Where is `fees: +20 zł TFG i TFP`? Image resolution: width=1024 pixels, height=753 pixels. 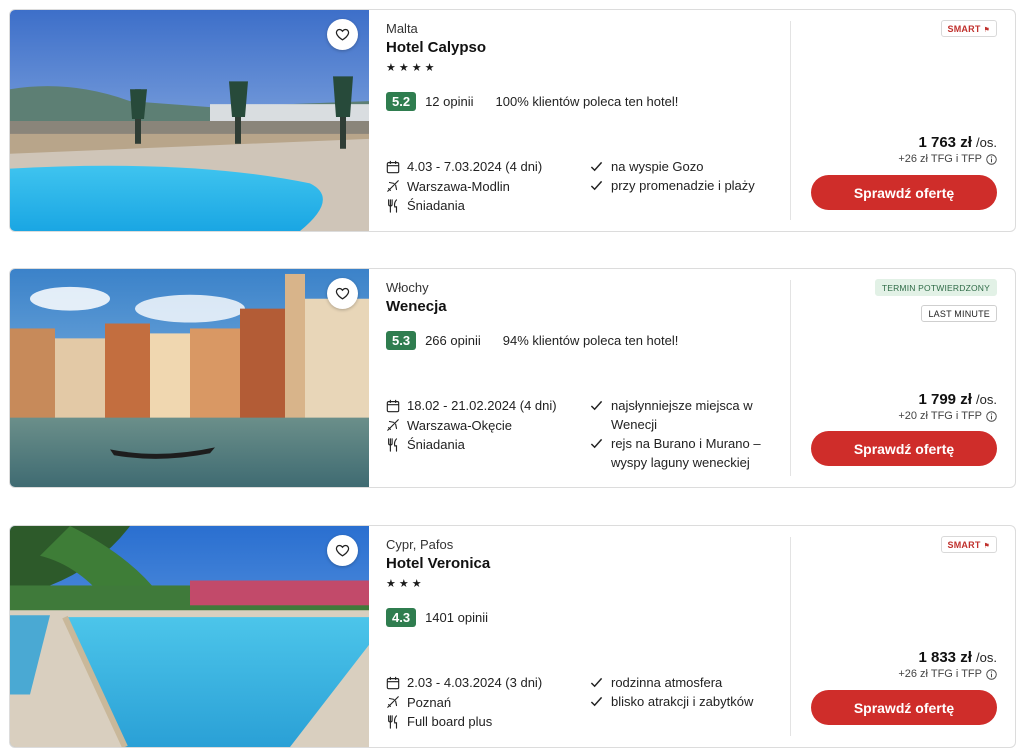
fees: +20 zł TFG i TFP is located at coordinates (947, 416).